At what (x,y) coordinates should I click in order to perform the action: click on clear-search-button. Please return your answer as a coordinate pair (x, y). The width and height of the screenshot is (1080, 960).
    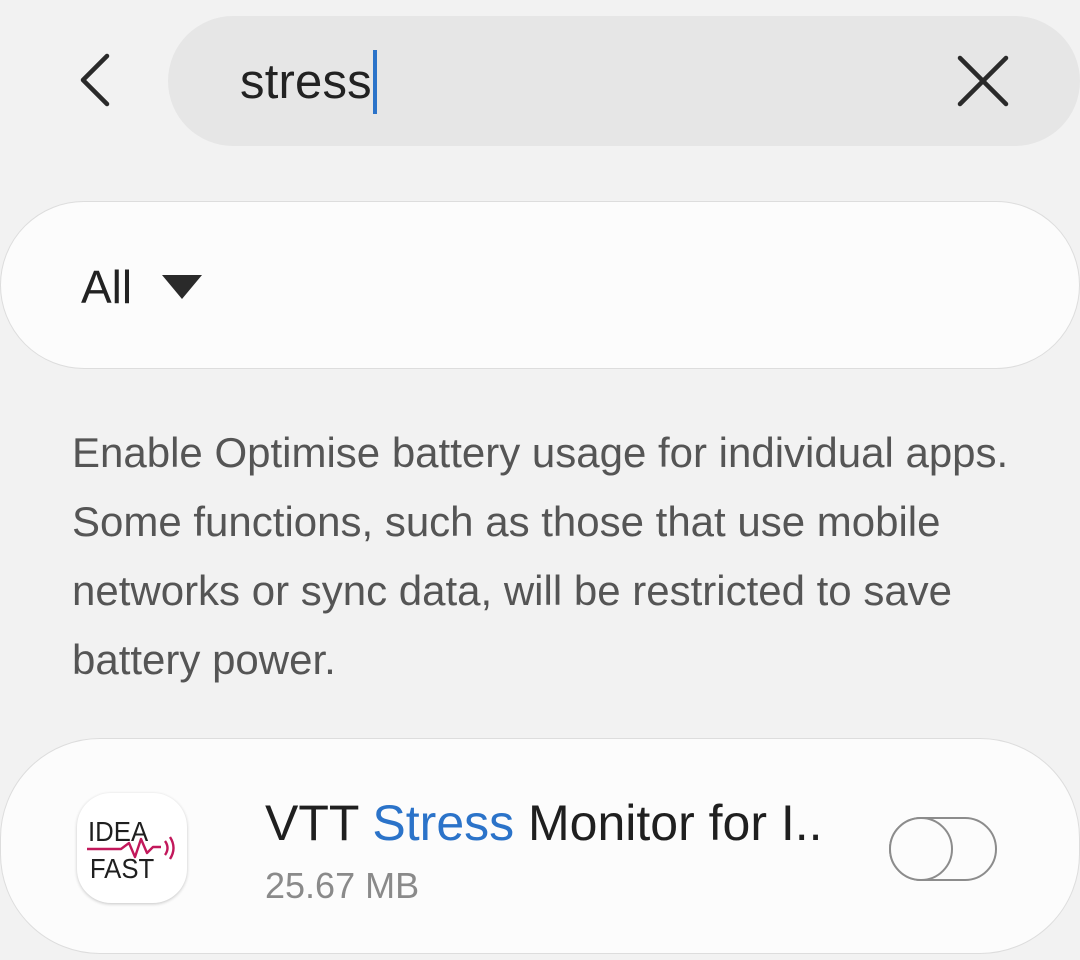
    Looking at the image, I should click on (983, 83).